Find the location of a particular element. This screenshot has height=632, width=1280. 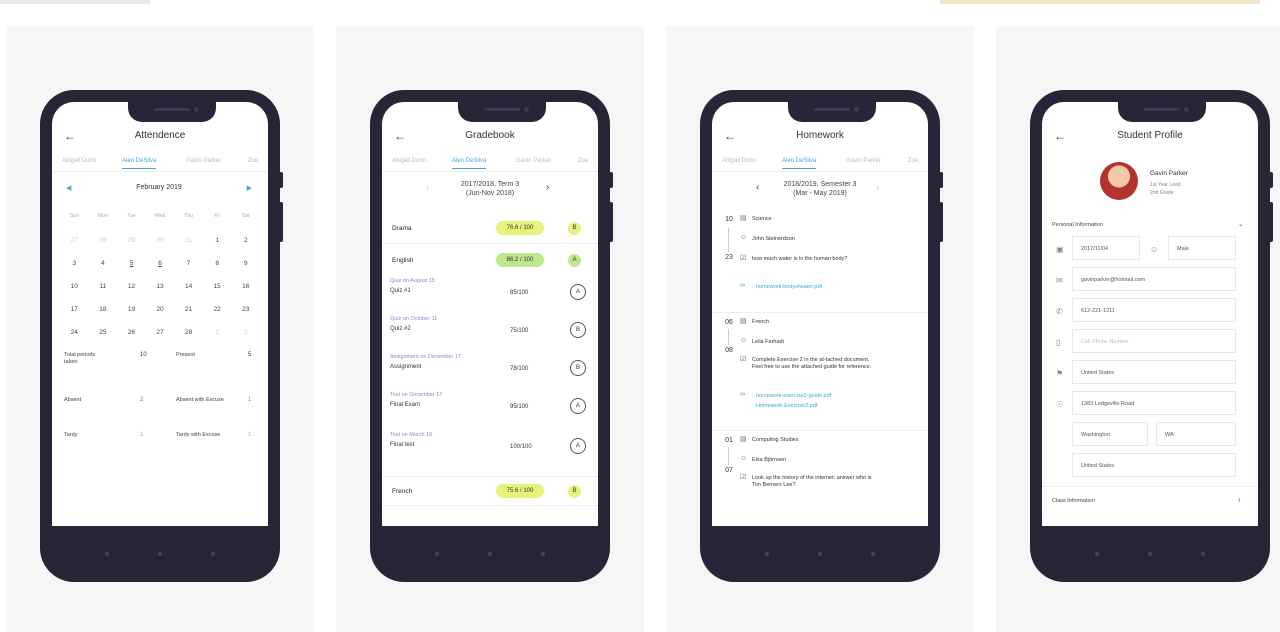

chevron-down-icon: ⌄ is located at coordinates (1241, 224).